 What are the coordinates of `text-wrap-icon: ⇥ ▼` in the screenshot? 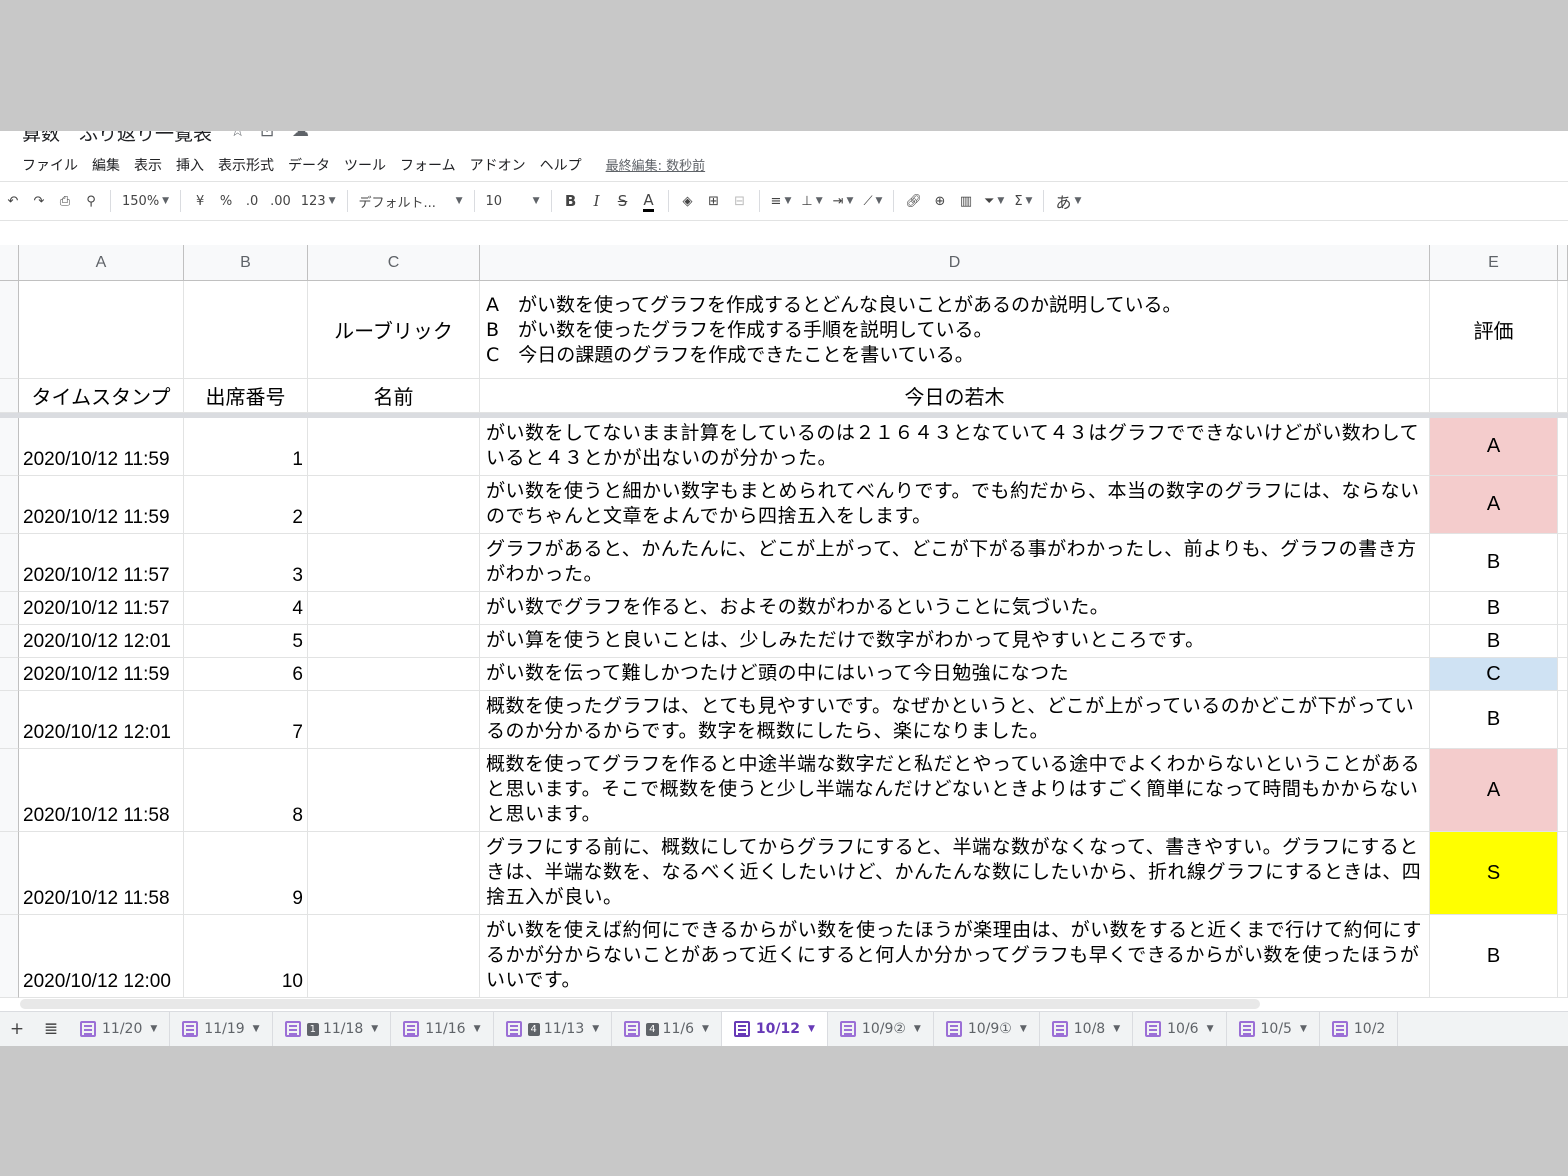 It's located at (843, 201).